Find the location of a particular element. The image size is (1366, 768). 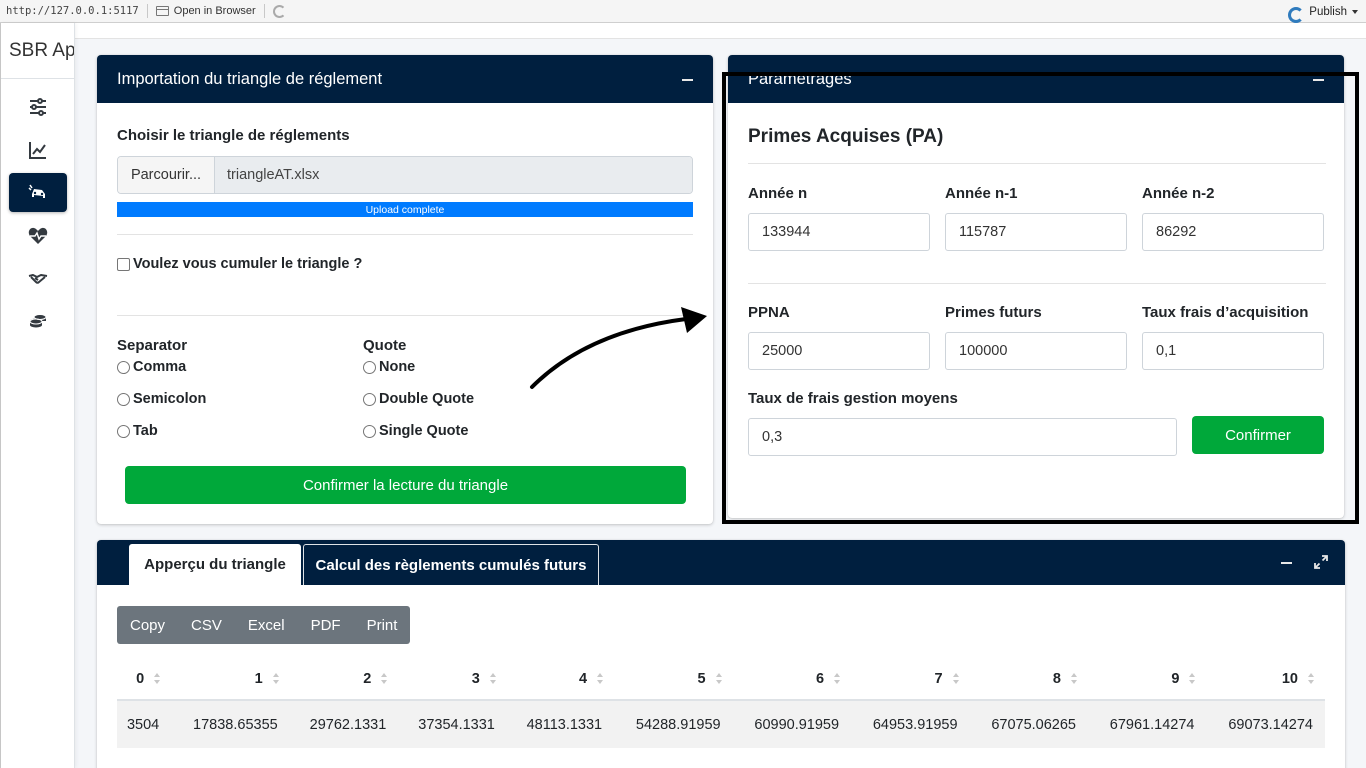

sidebar-item-health is located at coordinates (38, 235).